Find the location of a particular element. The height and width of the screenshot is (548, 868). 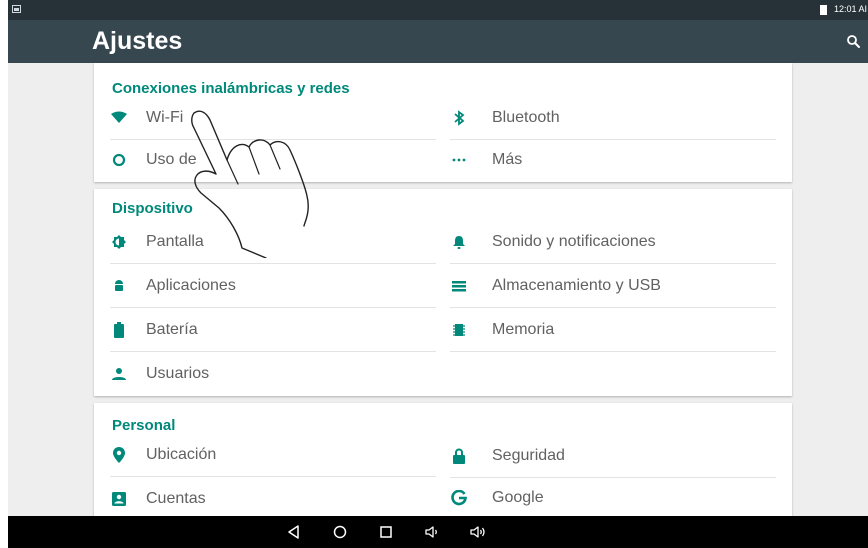

more-icon is located at coordinates (459, 160).